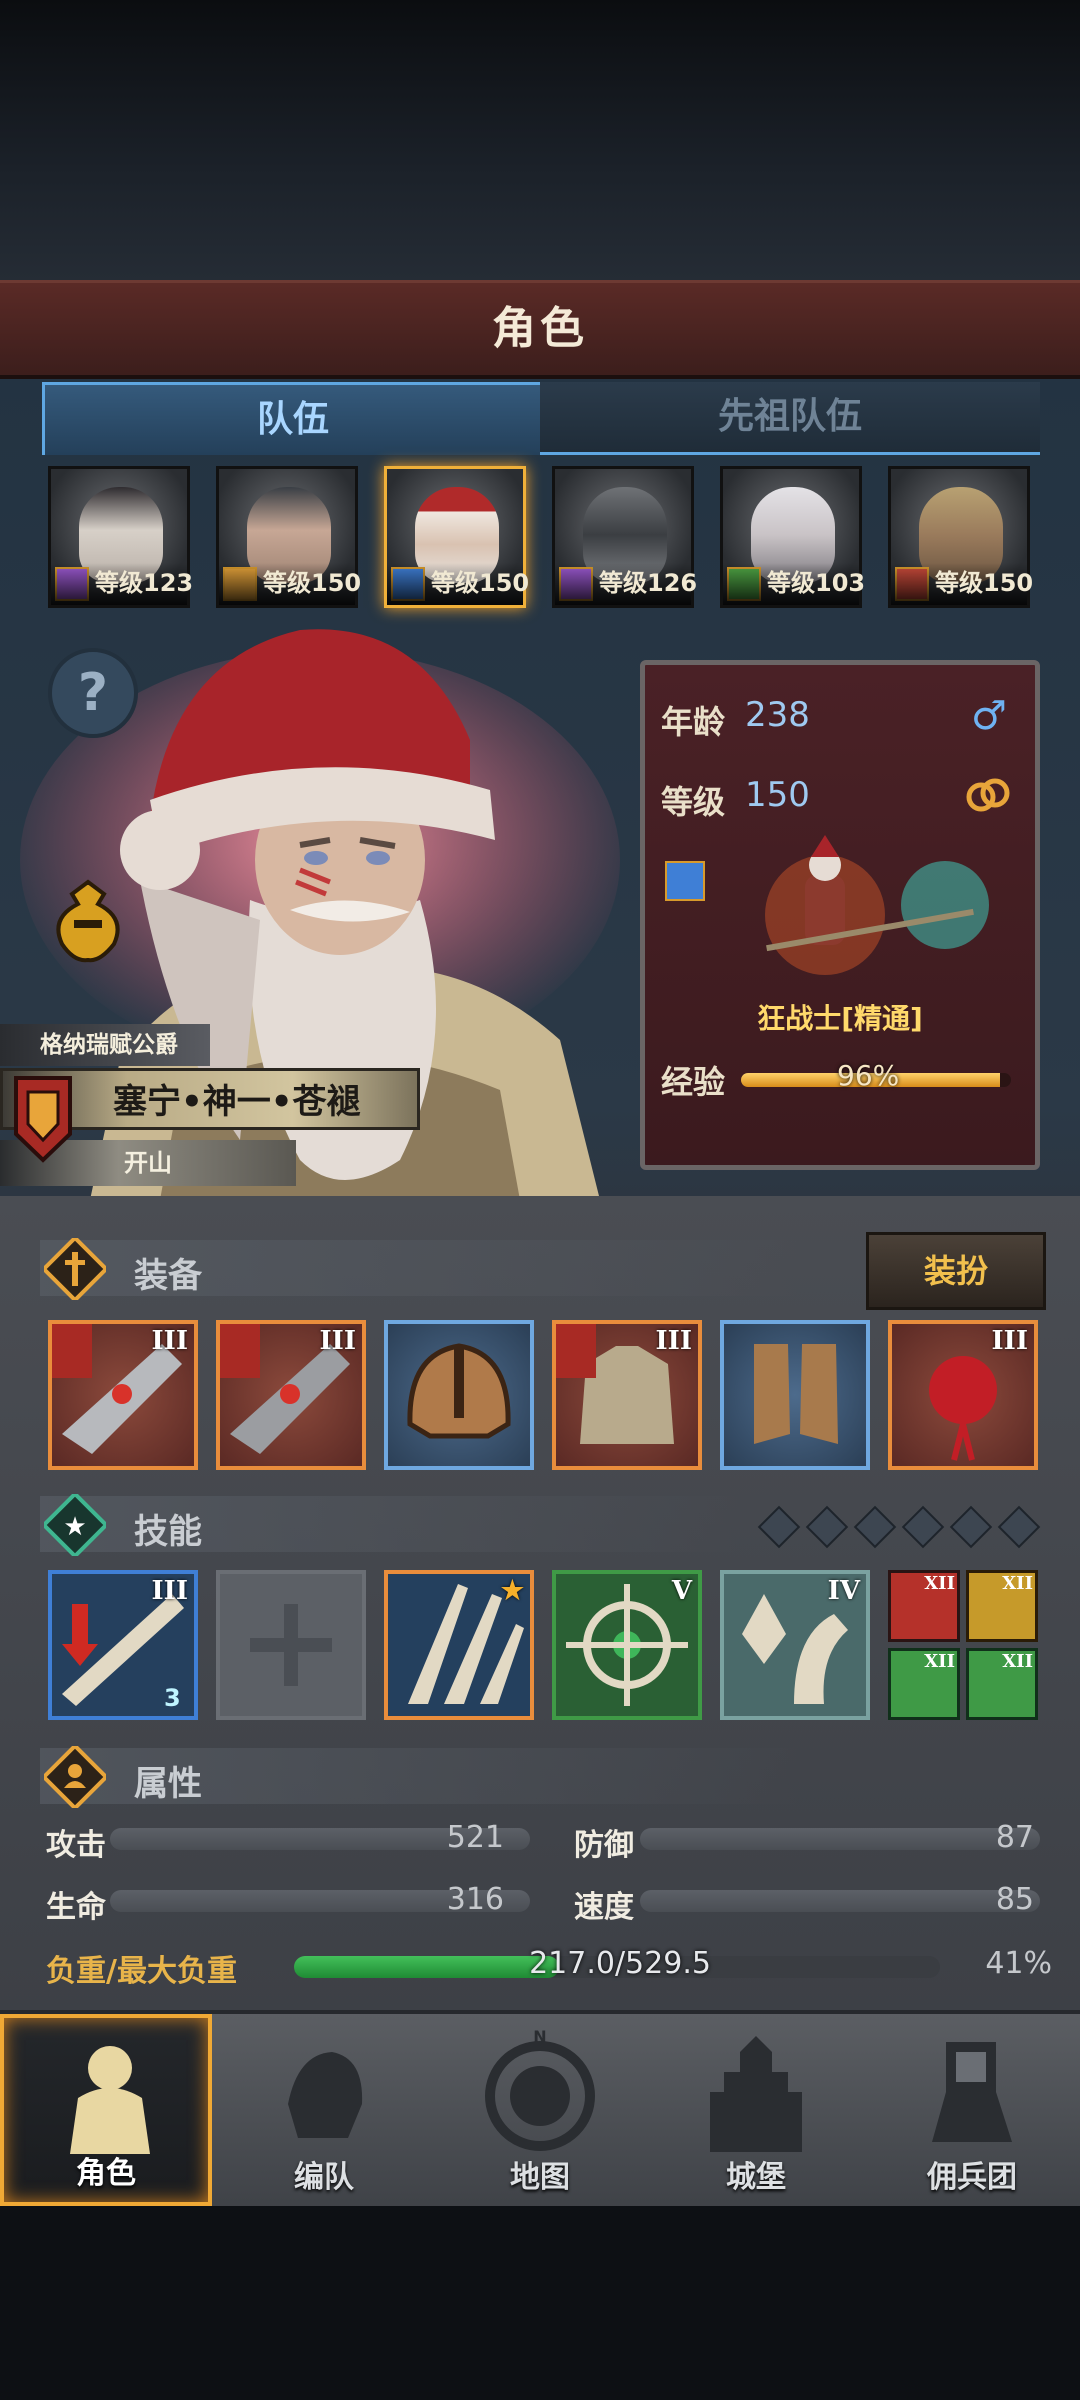  What do you see at coordinates (685, 881) in the screenshot?
I see `class-sword-icon` at bounding box center [685, 881].